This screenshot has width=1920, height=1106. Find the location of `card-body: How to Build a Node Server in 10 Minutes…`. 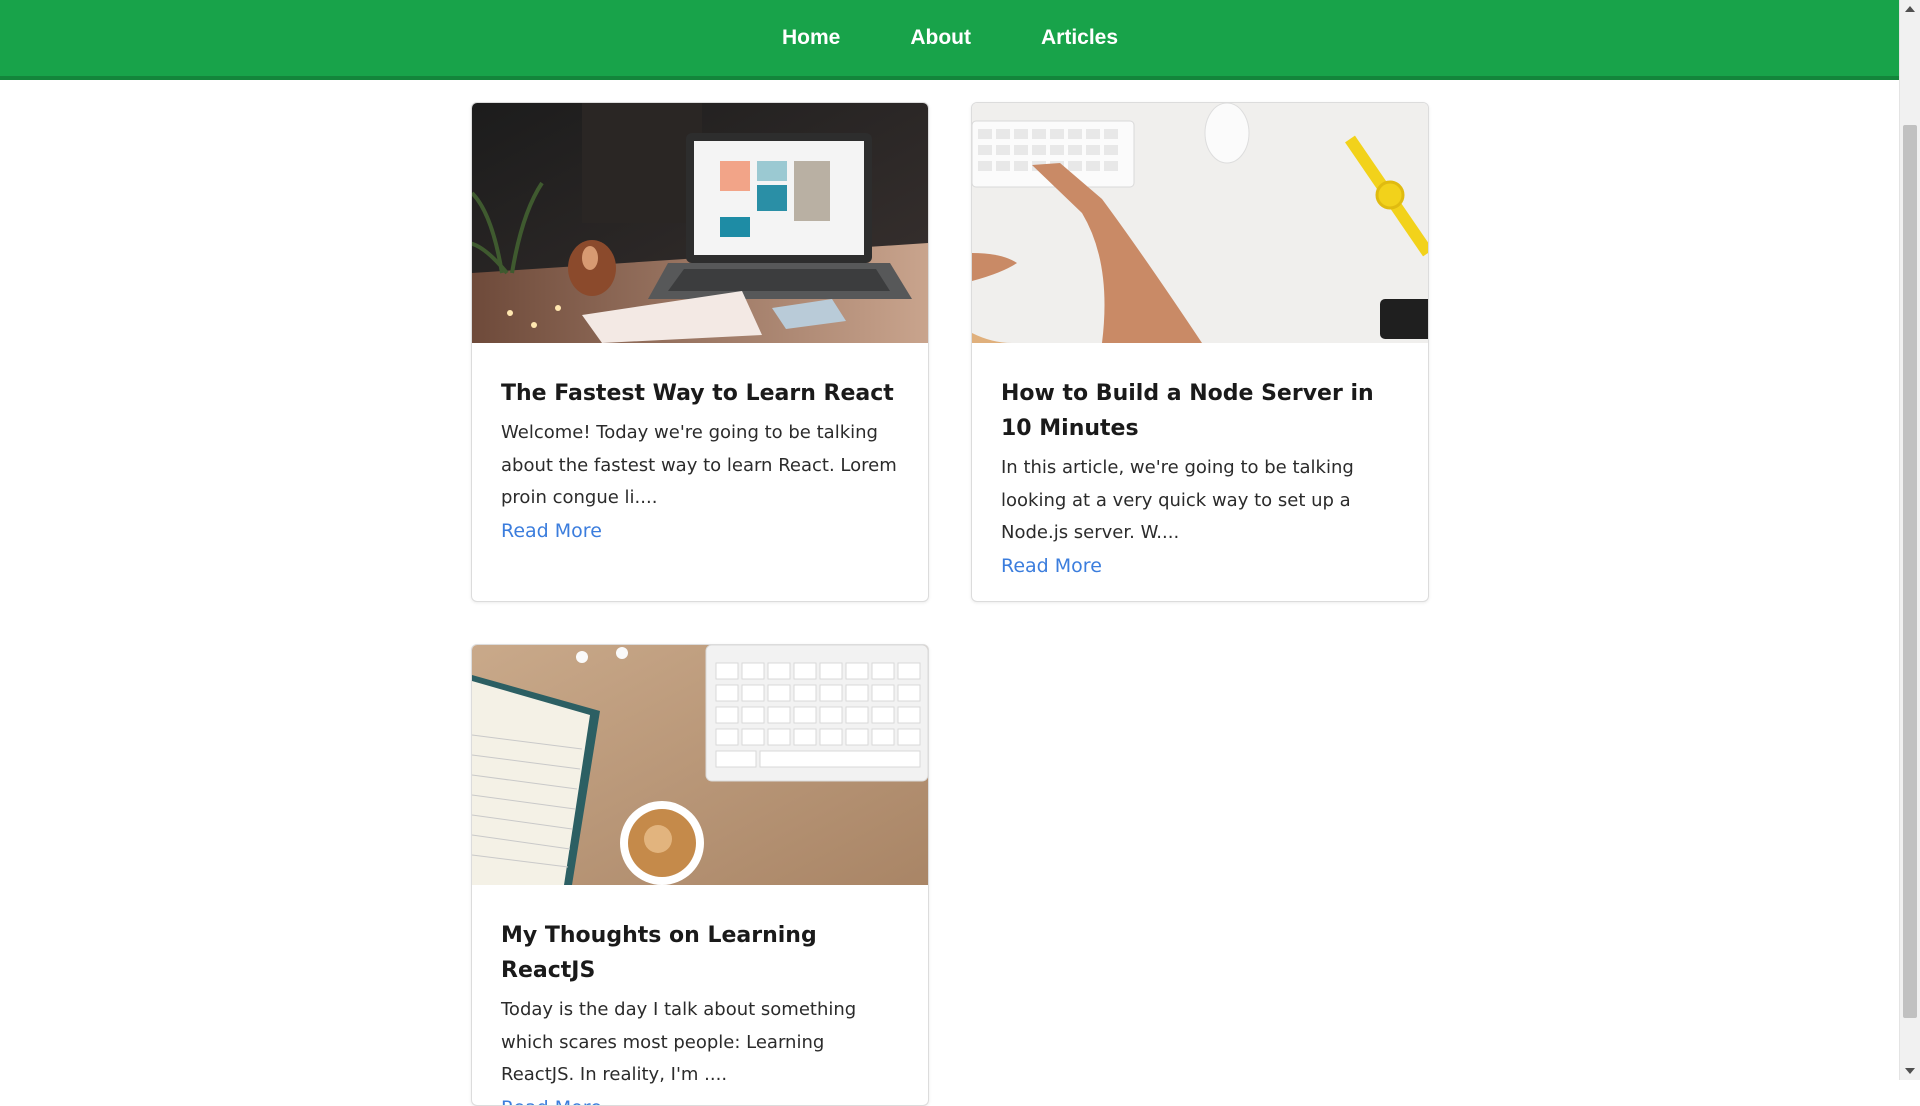

card-body: How to Build a Node Server in 10 Minutes… is located at coordinates (1200, 472).